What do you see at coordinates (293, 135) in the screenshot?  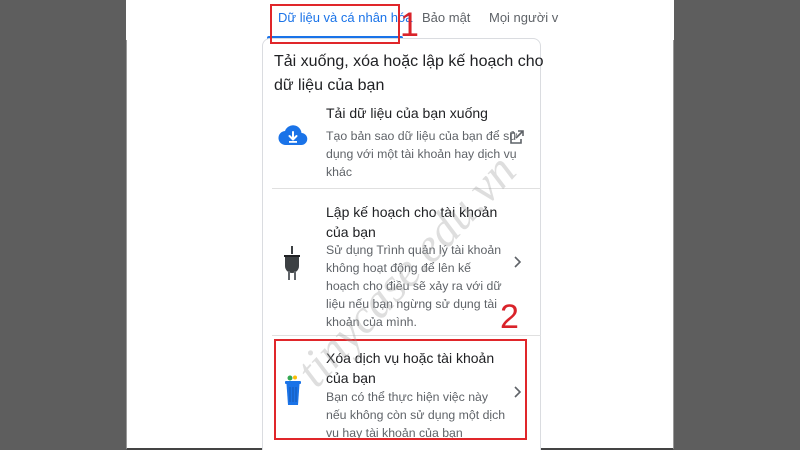 I see `cloud-download-icon` at bounding box center [293, 135].